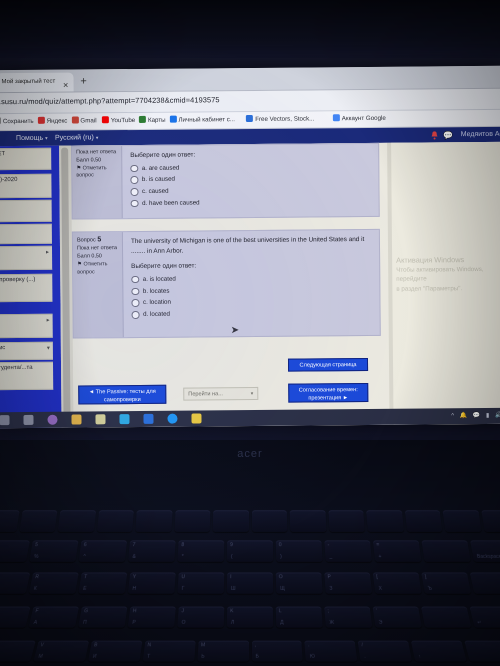  Describe the element at coordinates (299, 583) in the screenshot. I see `keyboard-key: OЩ` at that location.